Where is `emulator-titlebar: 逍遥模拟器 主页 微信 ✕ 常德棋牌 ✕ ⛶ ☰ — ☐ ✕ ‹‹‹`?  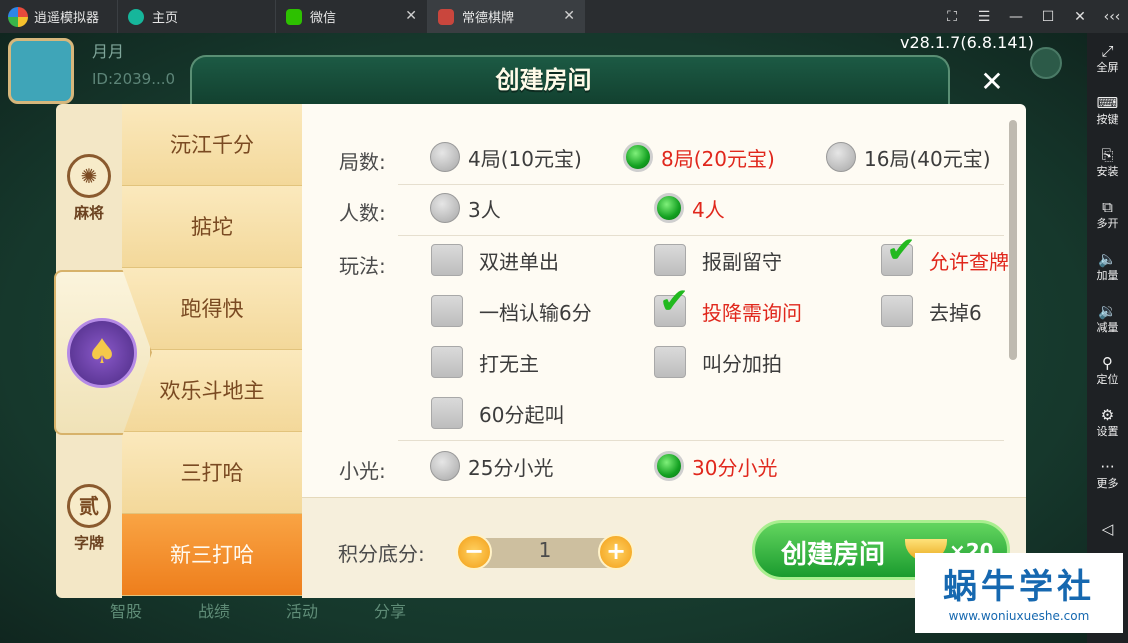 emulator-titlebar: 逍遥模拟器 主页 微信 ✕ 常德棋牌 ✕ ⛶ ☰ — ☐ ✕ ‹‹‹ is located at coordinates (564, 16).